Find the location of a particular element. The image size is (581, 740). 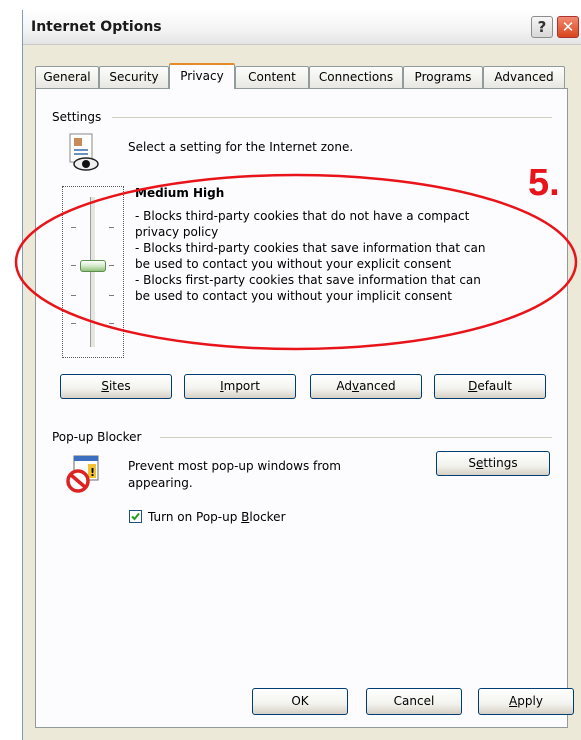

annotation-step-label: 5. is located at coordinates (544, 183).